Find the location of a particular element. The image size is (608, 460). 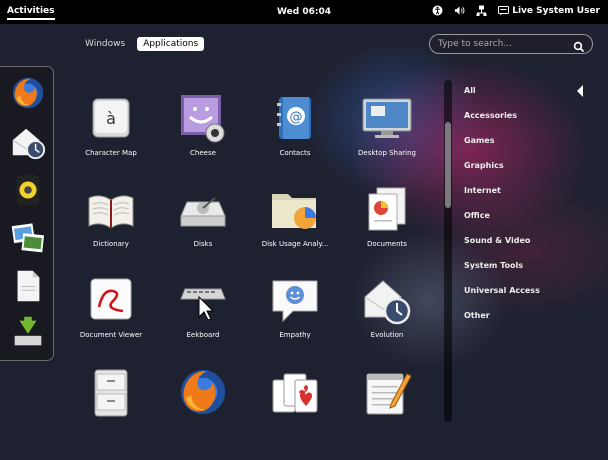

app-character-map: à Character Map is located at coordinates (111, 125).